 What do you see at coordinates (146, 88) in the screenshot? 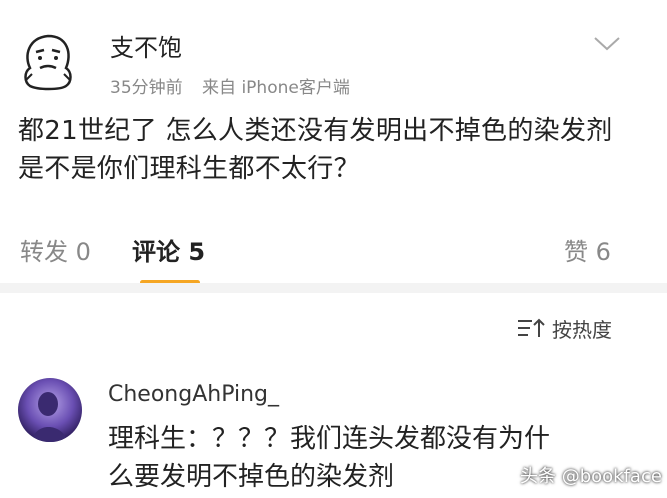
I see `post-time: 35分钟前` at bounding box center [146, 88].